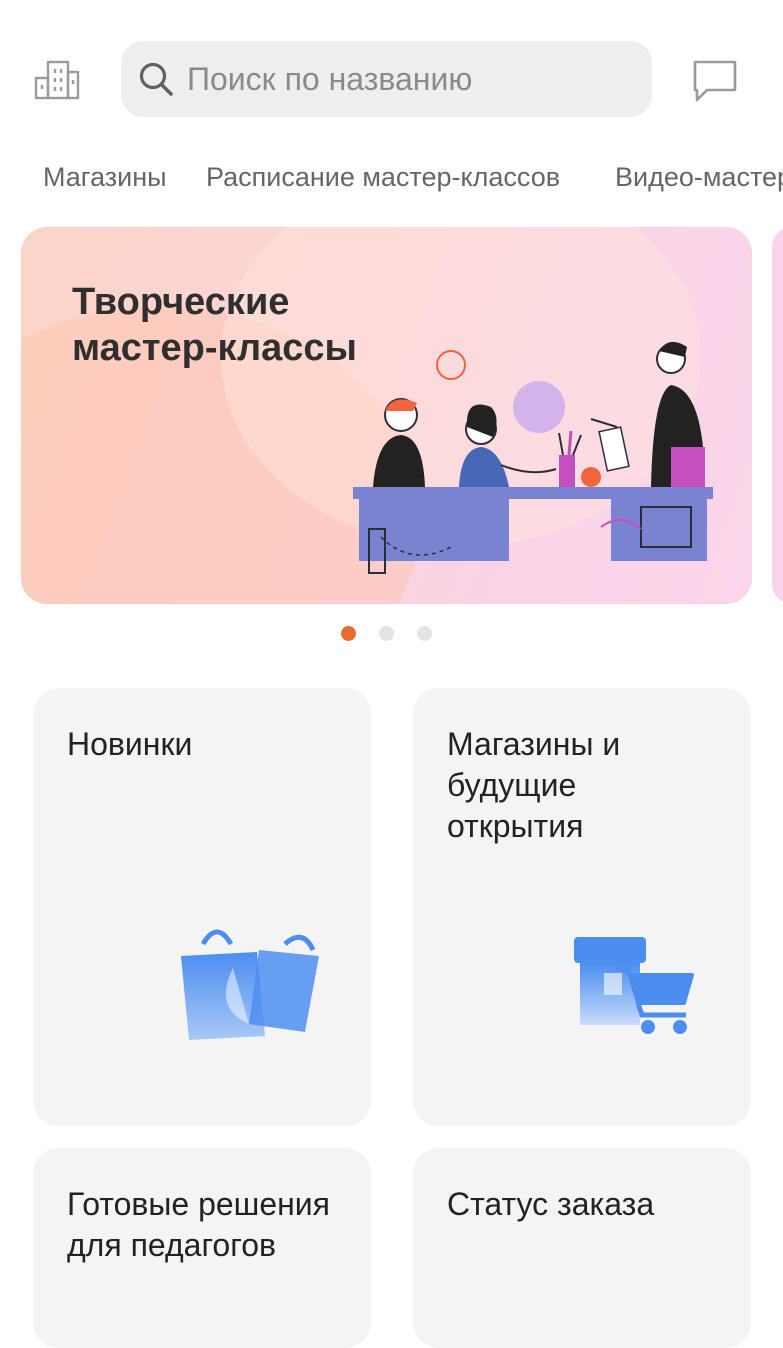  I want to click on card-order-status: Статус заказа, so click(582, 1248).